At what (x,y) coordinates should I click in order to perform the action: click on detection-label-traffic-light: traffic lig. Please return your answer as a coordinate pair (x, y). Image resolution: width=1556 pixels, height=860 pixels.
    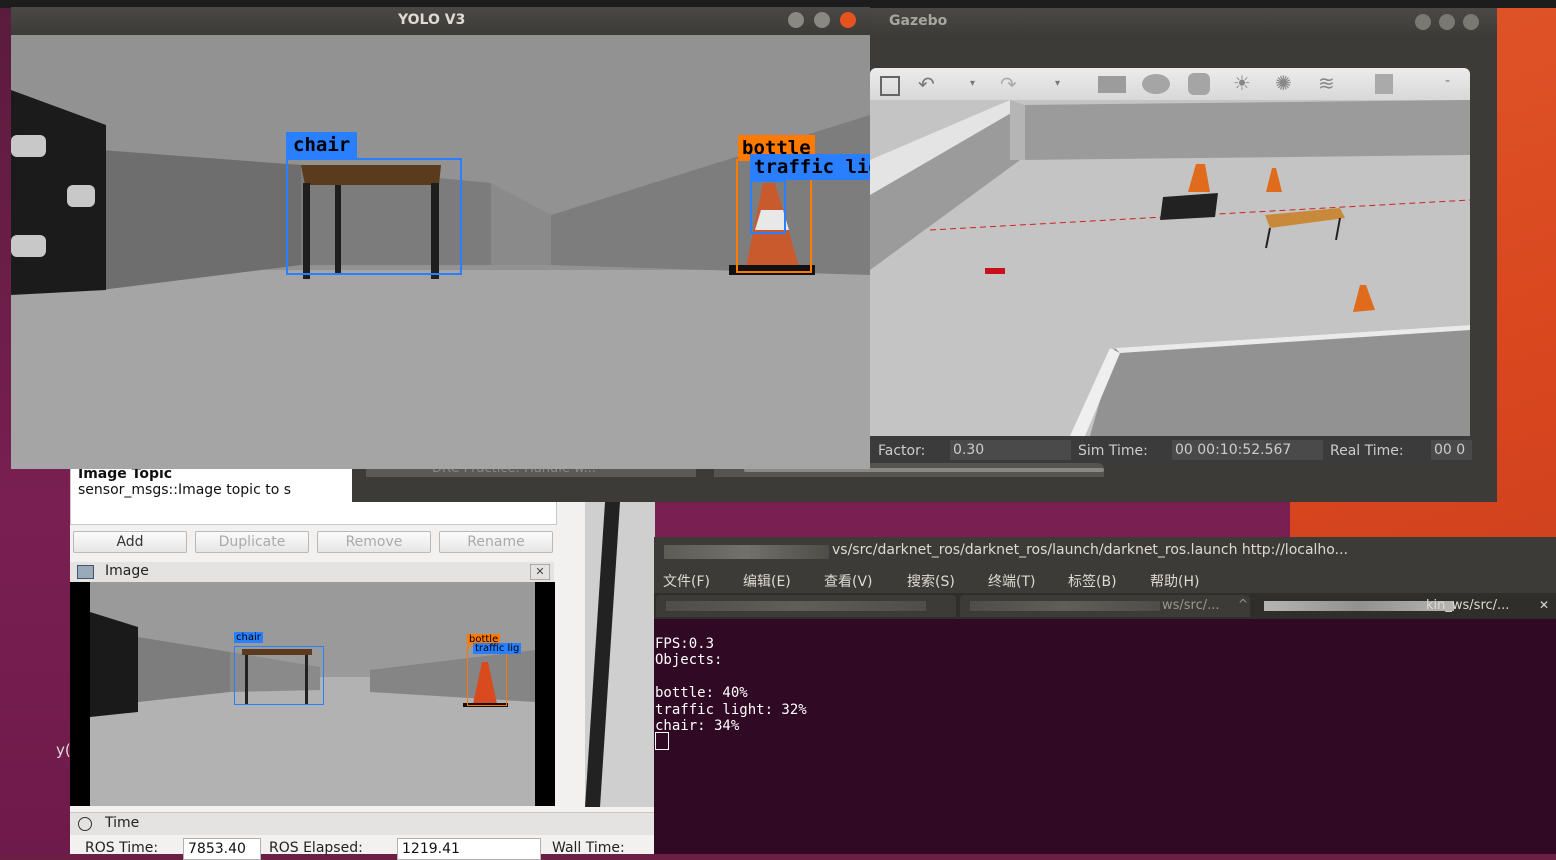
    Looking at the image, I should click on (810, 167).